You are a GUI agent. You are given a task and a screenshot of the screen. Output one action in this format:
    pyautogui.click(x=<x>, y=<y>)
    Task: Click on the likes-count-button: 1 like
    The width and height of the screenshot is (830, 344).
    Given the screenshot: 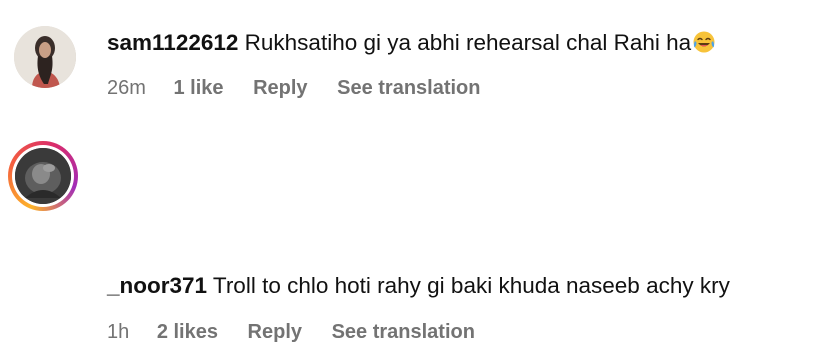 What is the action you would take?
    pyautogui.click(x=198, y=88)
    